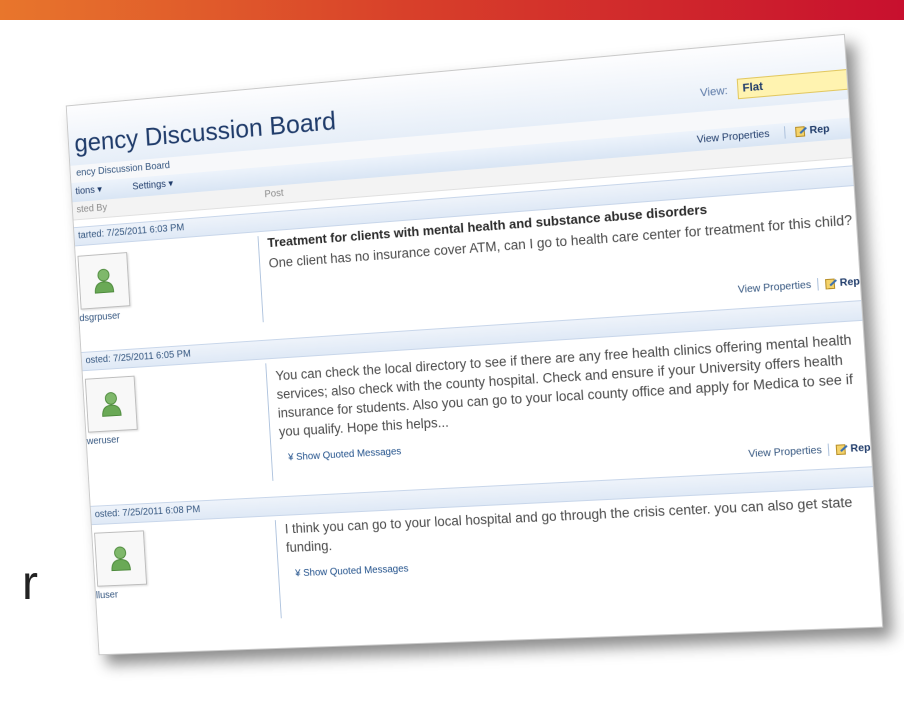 This screenshot has height=723, width=904. I want to click on column-posted-by: sted By, so click(92, 209).